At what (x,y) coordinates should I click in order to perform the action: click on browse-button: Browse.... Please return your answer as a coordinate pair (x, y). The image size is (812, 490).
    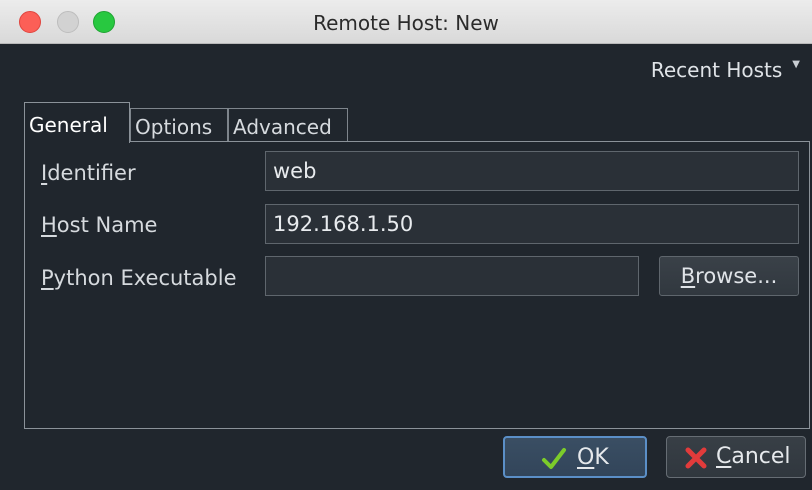
    Looking at the image, I should click on (729, 276).